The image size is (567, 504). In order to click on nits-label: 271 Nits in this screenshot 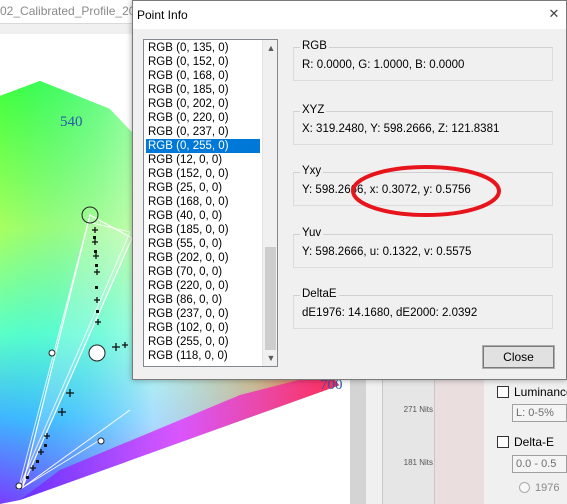, I will do `click(418, 409)`.